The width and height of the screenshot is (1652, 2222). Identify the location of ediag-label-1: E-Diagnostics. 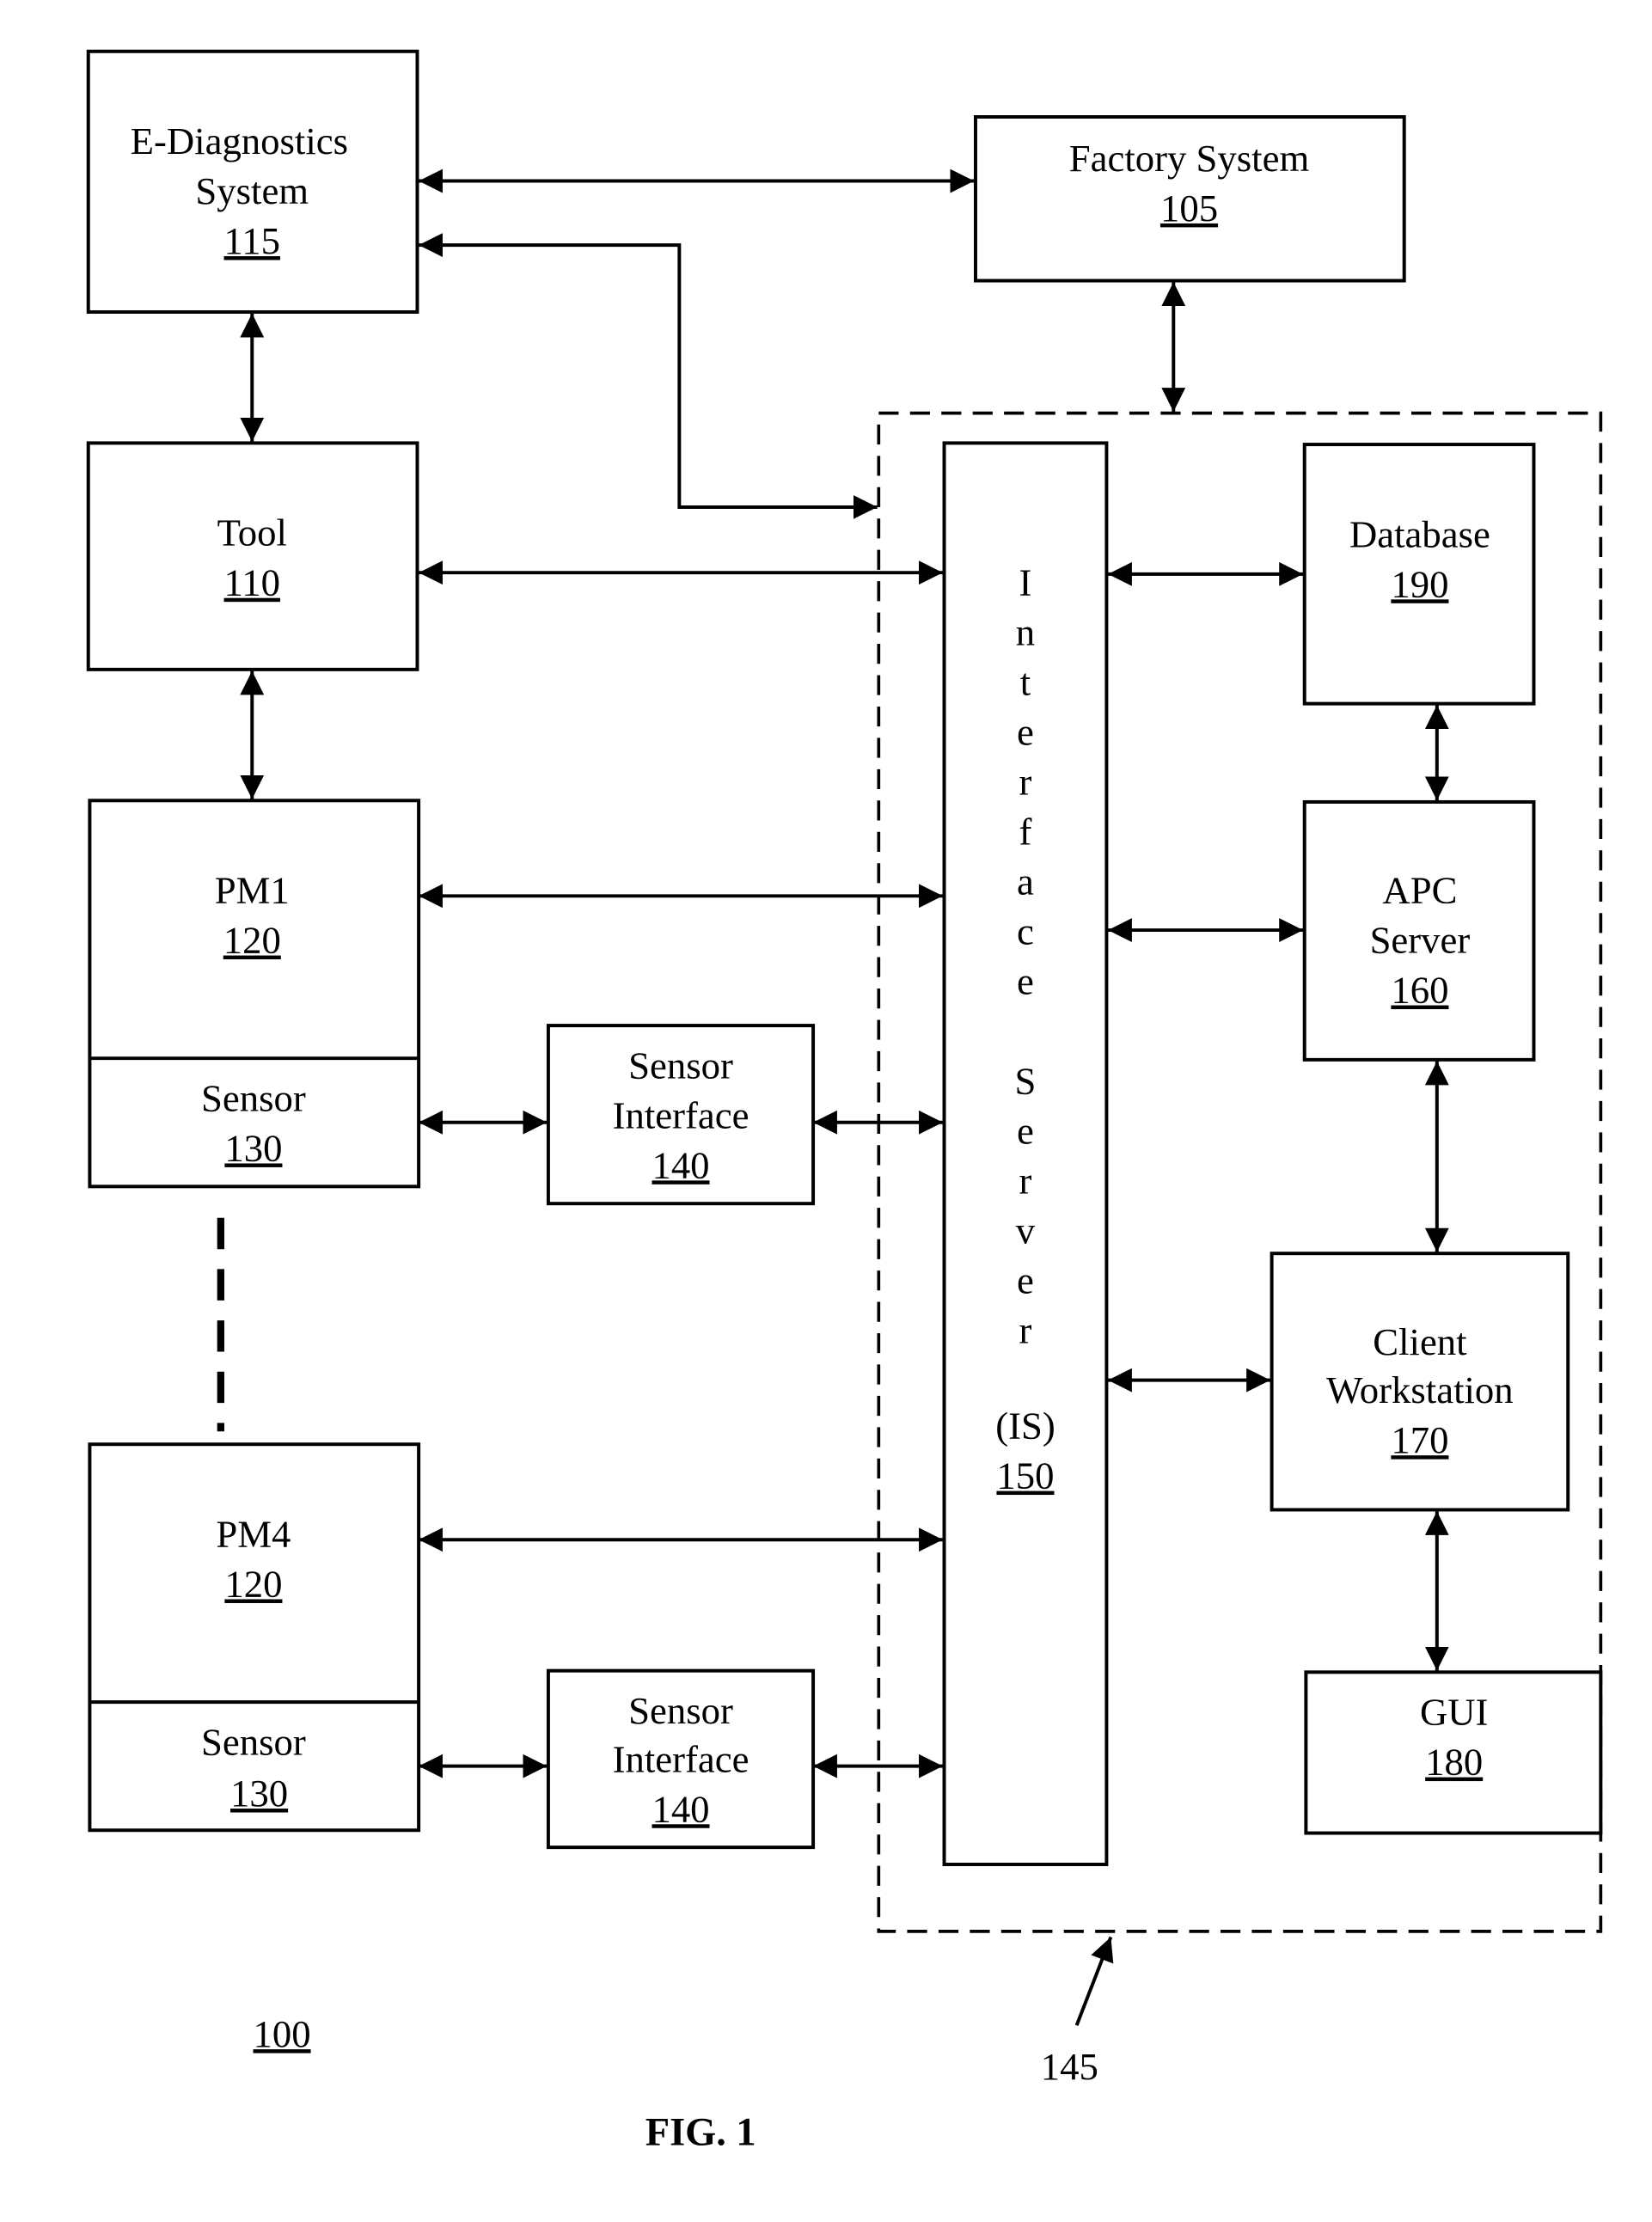
(239, 140).